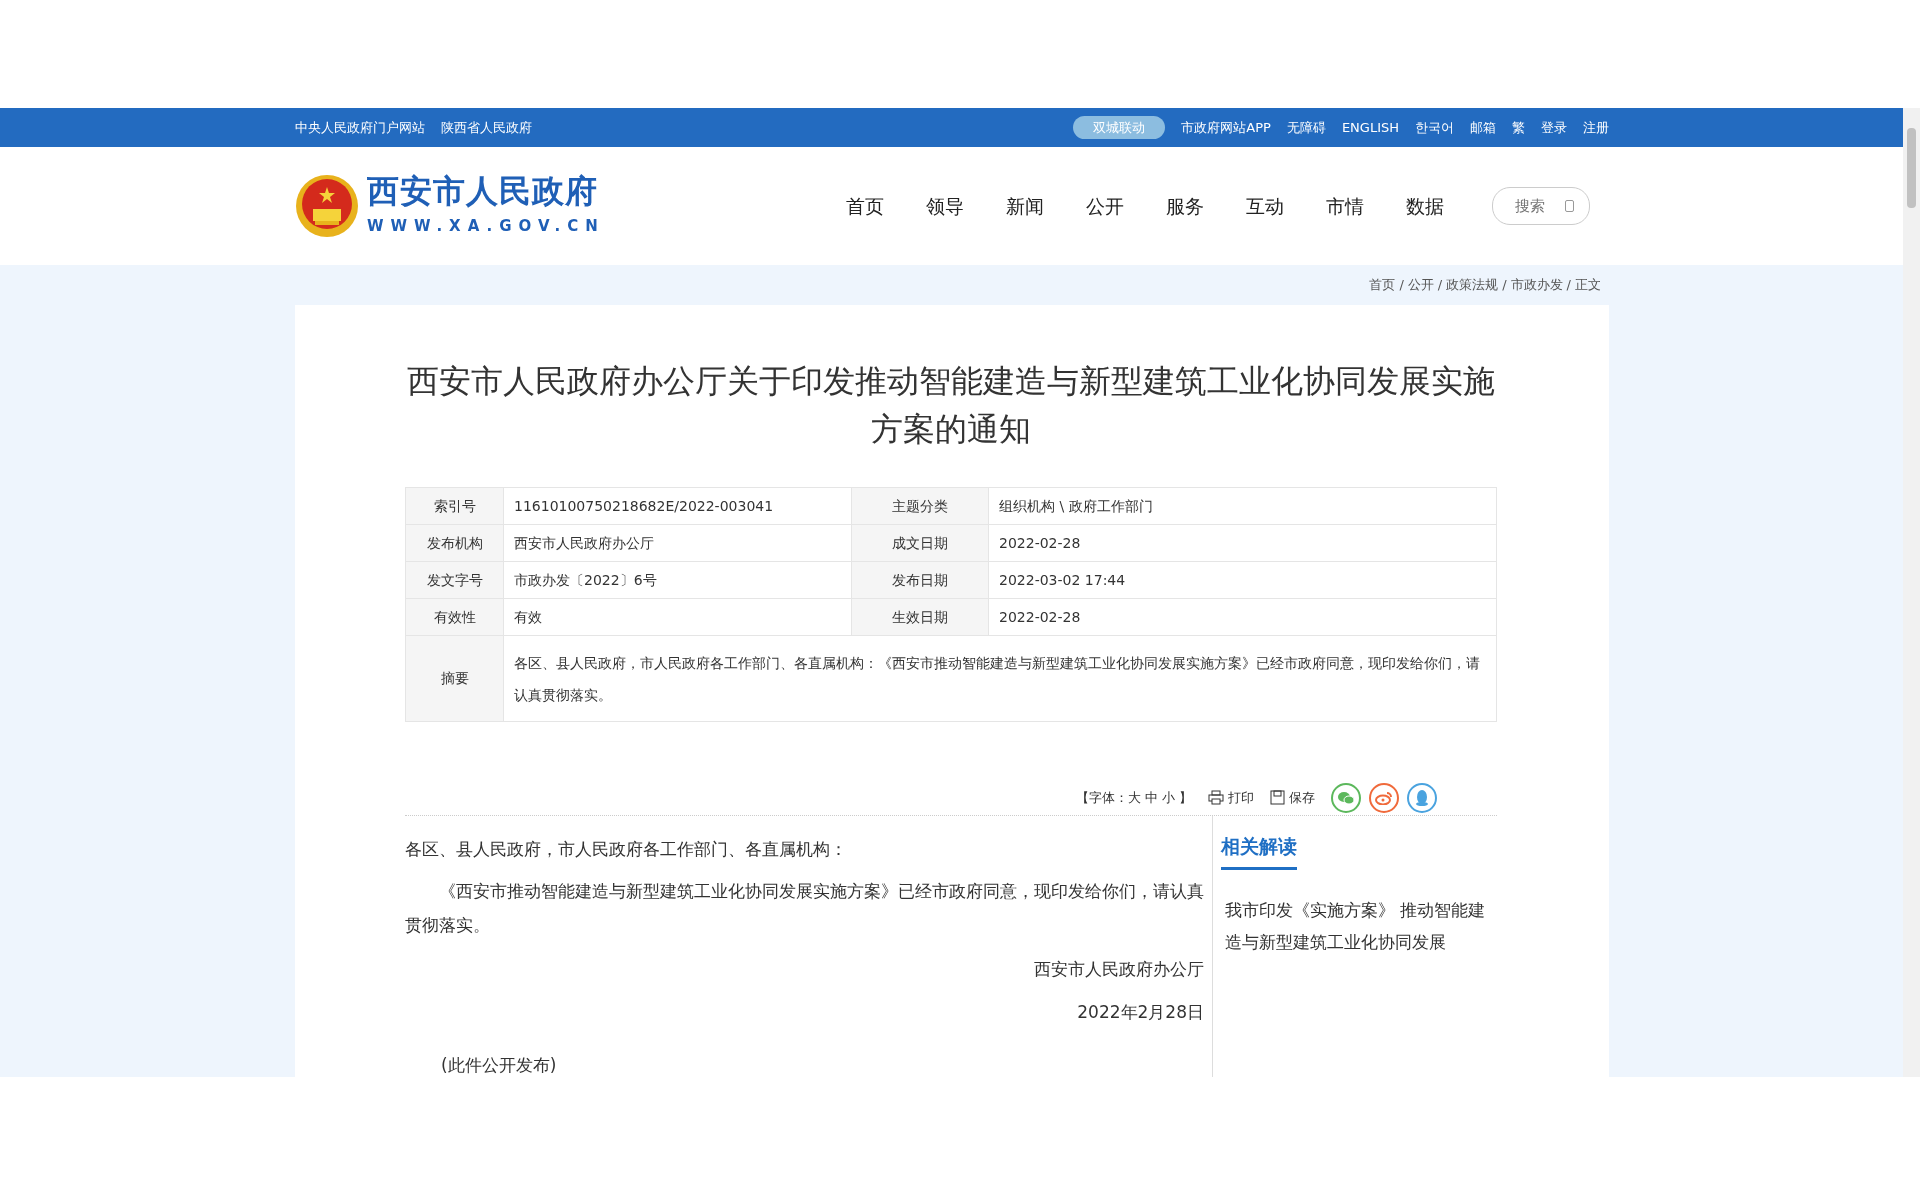 The image size is (1920, 1188). I want to click on breadcrumb-link: 首页, so click(1382, 285).